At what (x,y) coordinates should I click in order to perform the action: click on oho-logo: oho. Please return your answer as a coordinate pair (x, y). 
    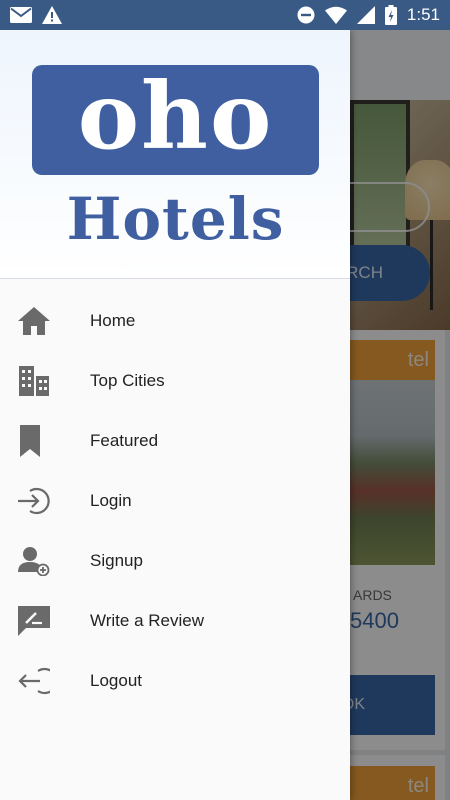
    Looking at the image, I should click on (175, 120).